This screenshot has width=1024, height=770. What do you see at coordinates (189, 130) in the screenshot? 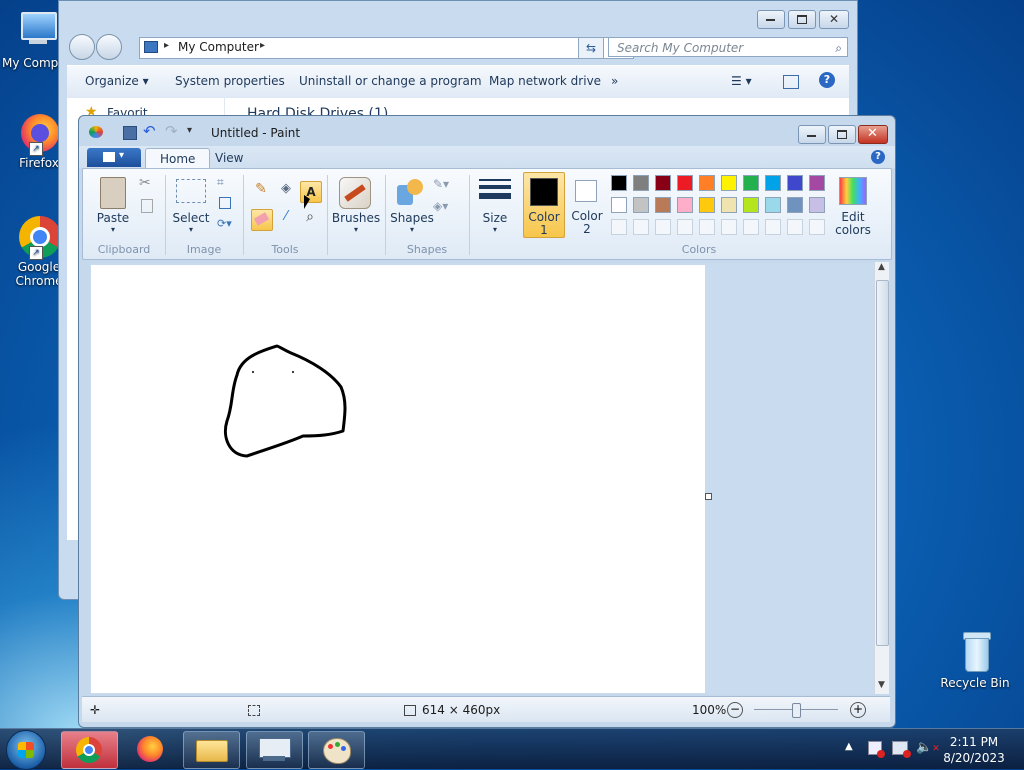
I see `quick-access-dropdown-icon: ▾` at bounding box center [189, 130].